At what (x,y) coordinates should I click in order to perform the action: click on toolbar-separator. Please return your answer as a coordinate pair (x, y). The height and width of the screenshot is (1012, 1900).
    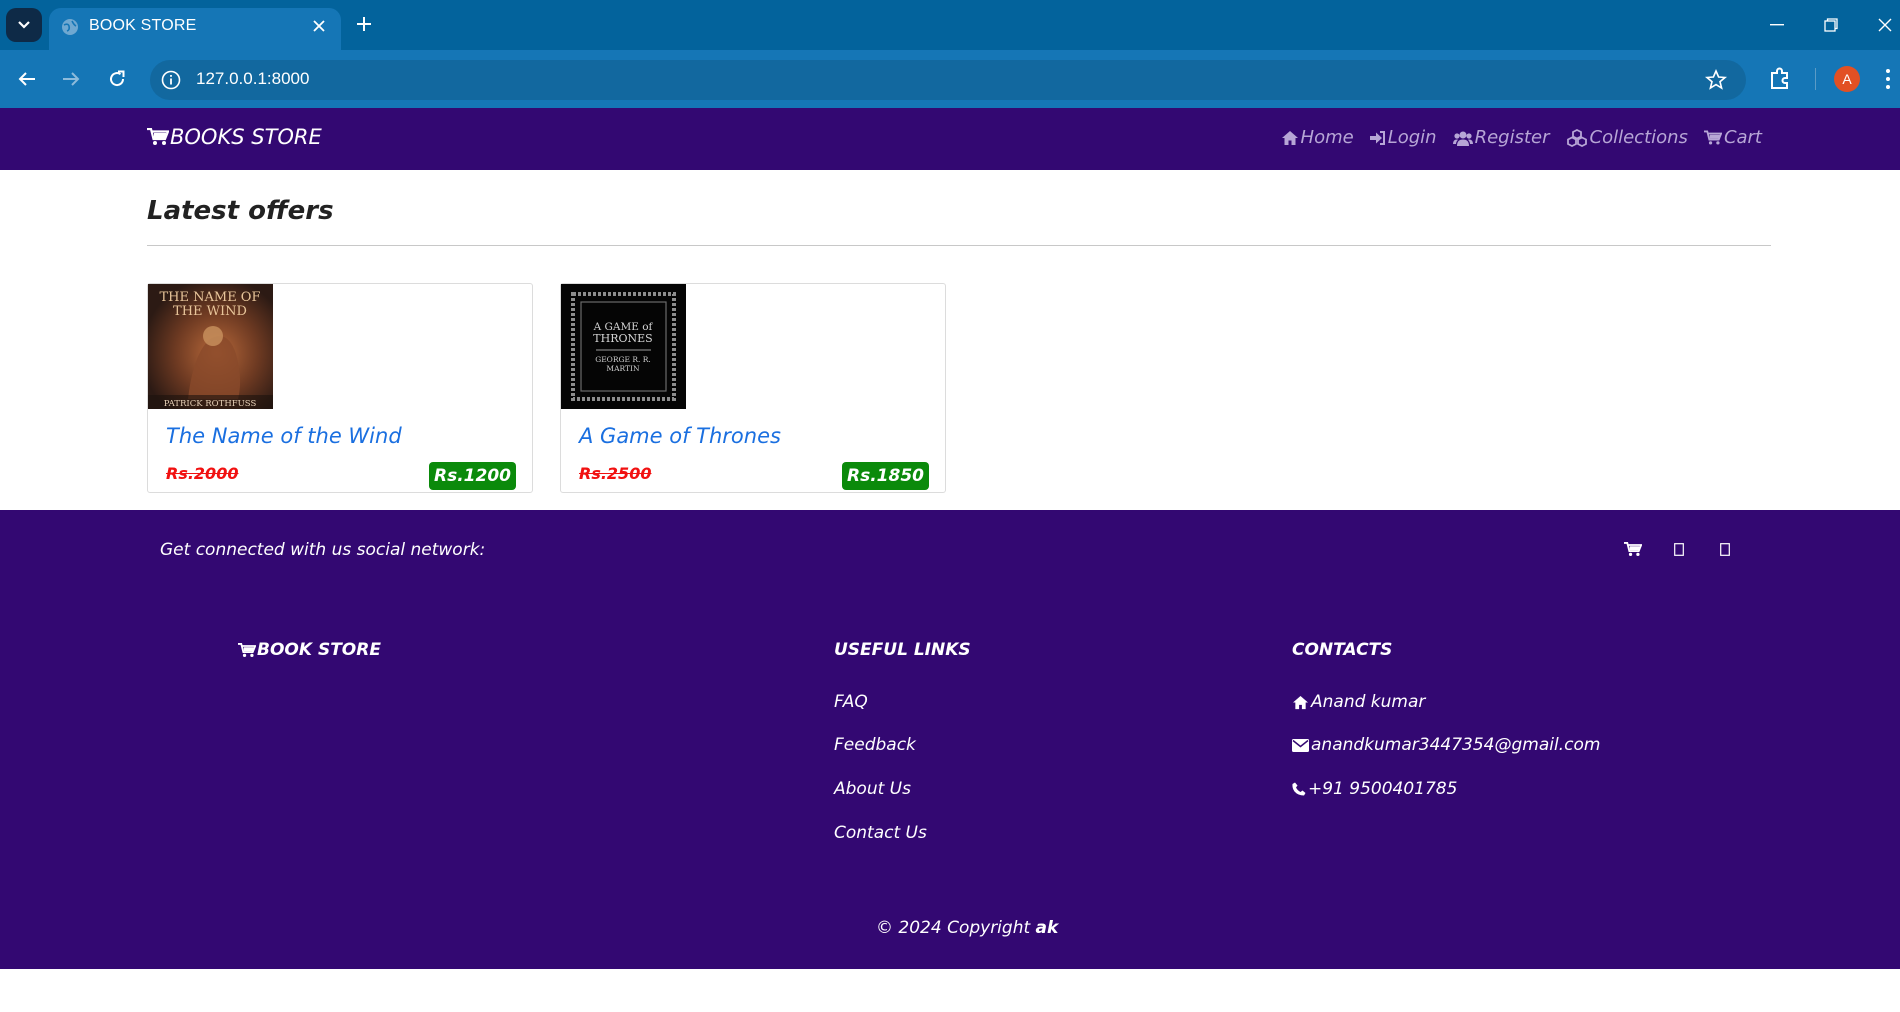
    Looking at the image, I should click on (1815, 79).